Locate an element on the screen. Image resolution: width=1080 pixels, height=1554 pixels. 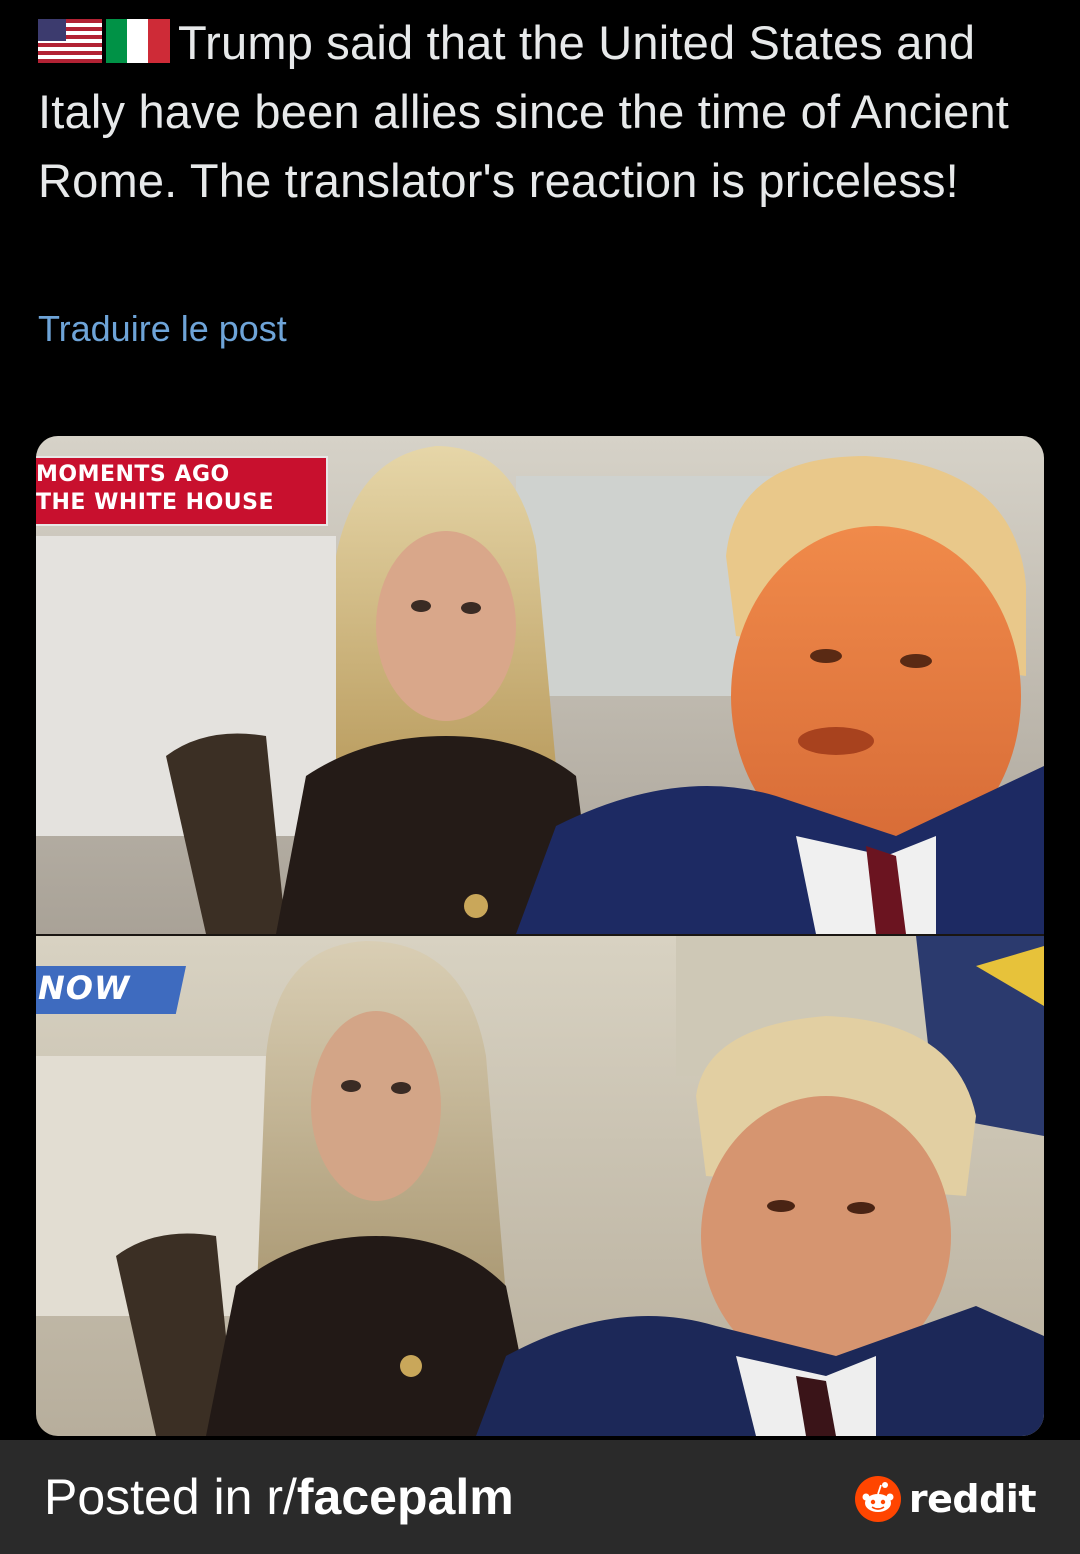
posted-in-label: Posted in r/facepalm is located at coordinates (279, 1497).